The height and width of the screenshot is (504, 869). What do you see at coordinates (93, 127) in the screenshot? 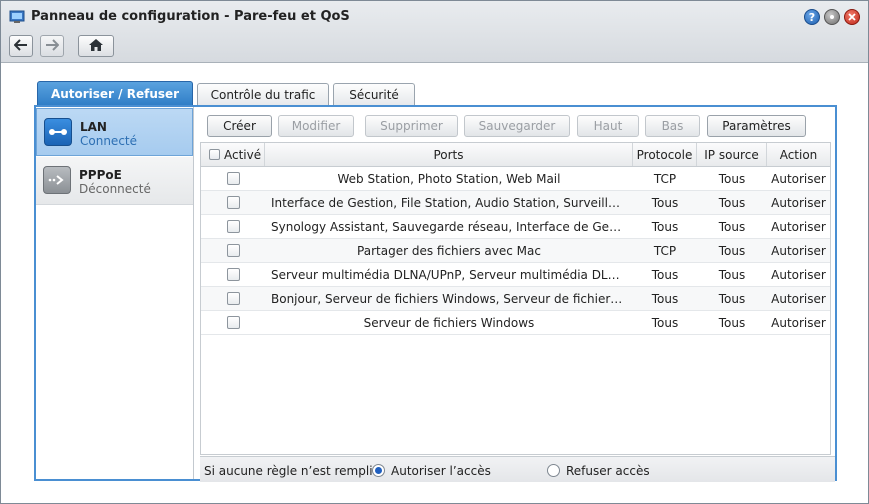
I see `sidebar-item-label: LAN` at bounding box center [93, 127].